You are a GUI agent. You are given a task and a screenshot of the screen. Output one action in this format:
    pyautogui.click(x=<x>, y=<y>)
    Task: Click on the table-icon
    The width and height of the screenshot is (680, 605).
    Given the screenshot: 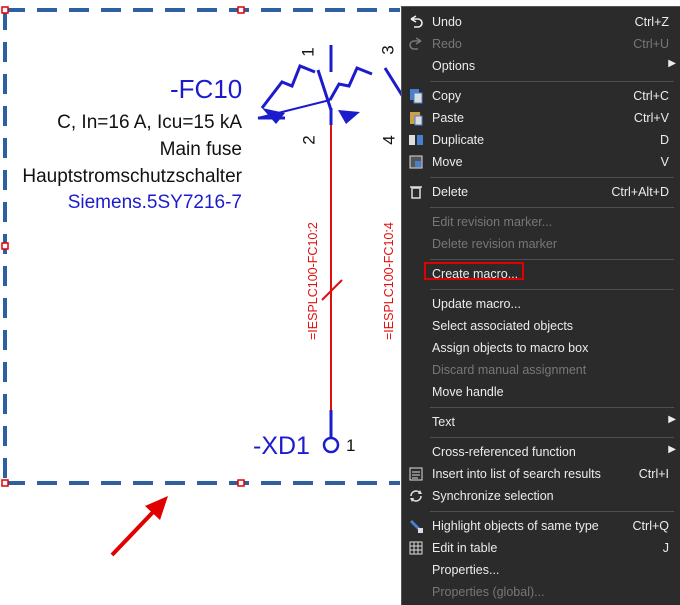 What is the action you would take?
    pyautogui.click(x=416, y=548)
    